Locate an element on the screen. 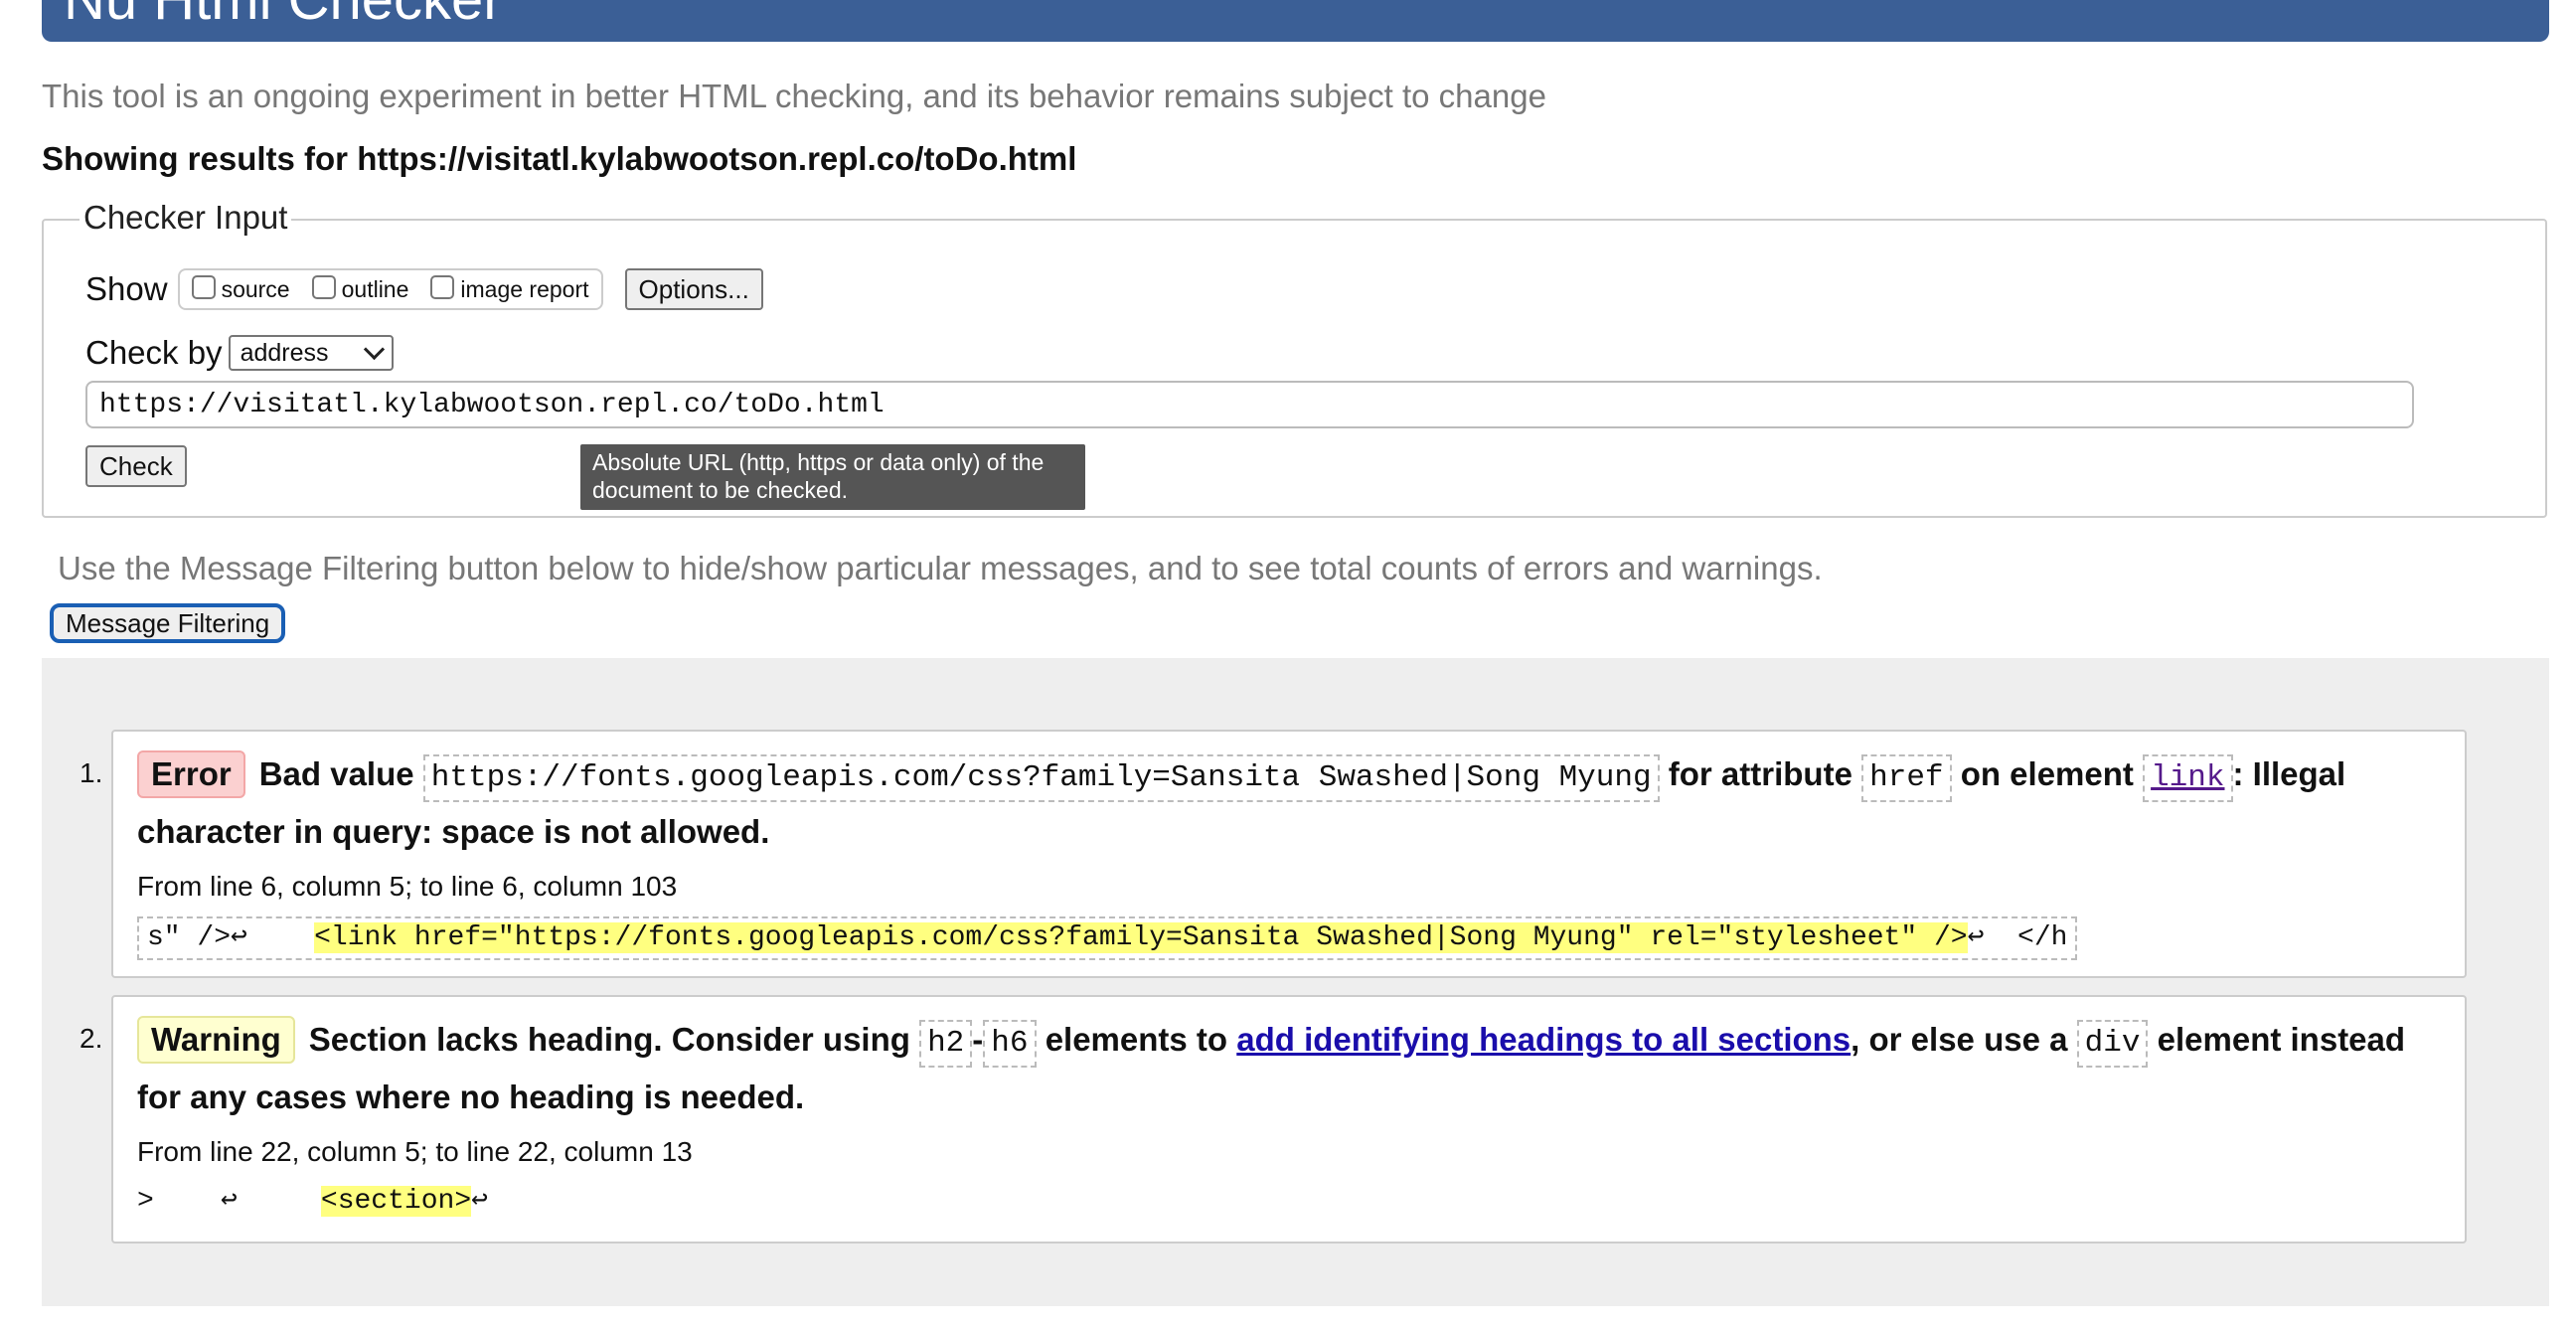  extract-after: ↩ is located at coordinates (479, 1201).